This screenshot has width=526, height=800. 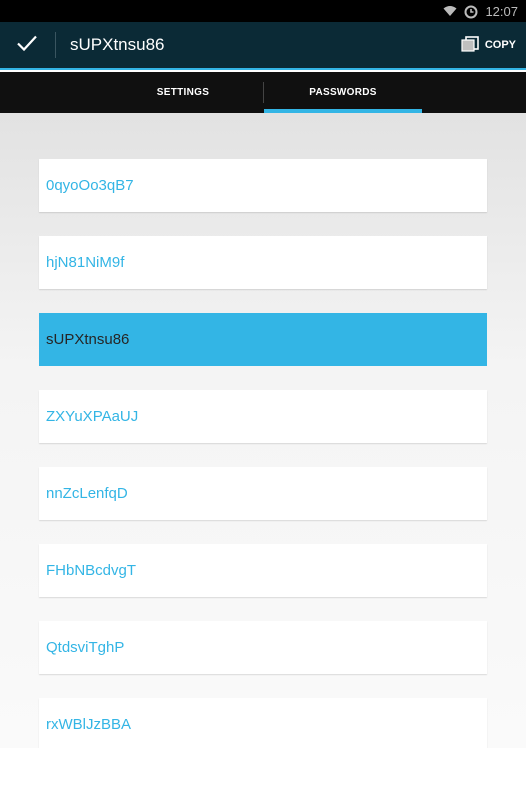 I want to click on copy-icon, so click(x=470, y=45).